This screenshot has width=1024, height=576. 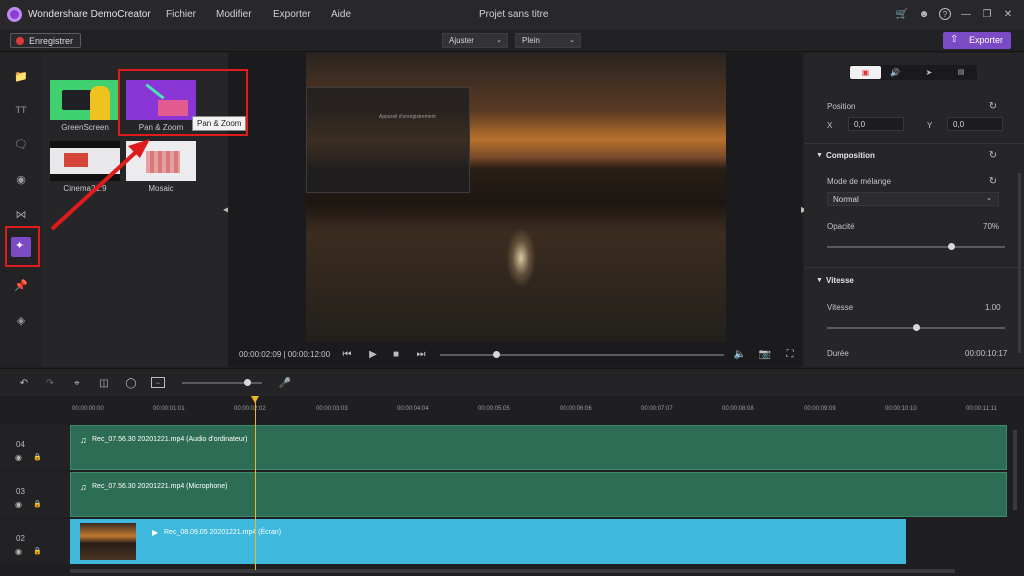 What do you see at coordinates (100, 185) in the screenshot?
I see `annotation-arrow-icon` at bounding box center [100, 185].